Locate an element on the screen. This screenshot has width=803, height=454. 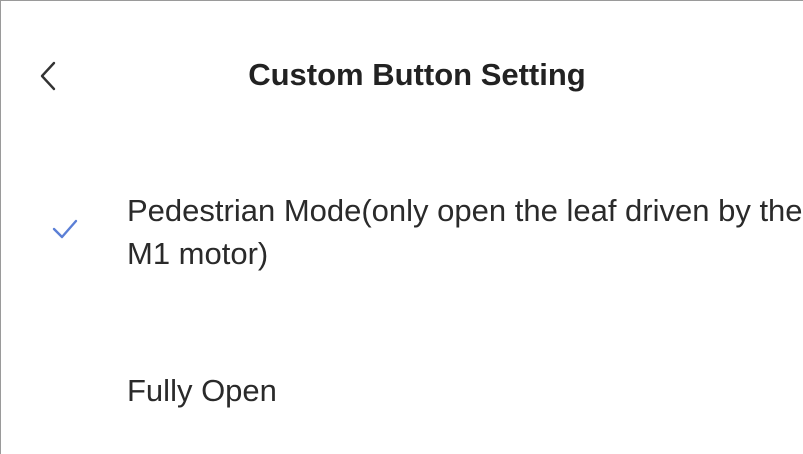
page-title: Custom Button Setting is located at coordinates (417, 74).